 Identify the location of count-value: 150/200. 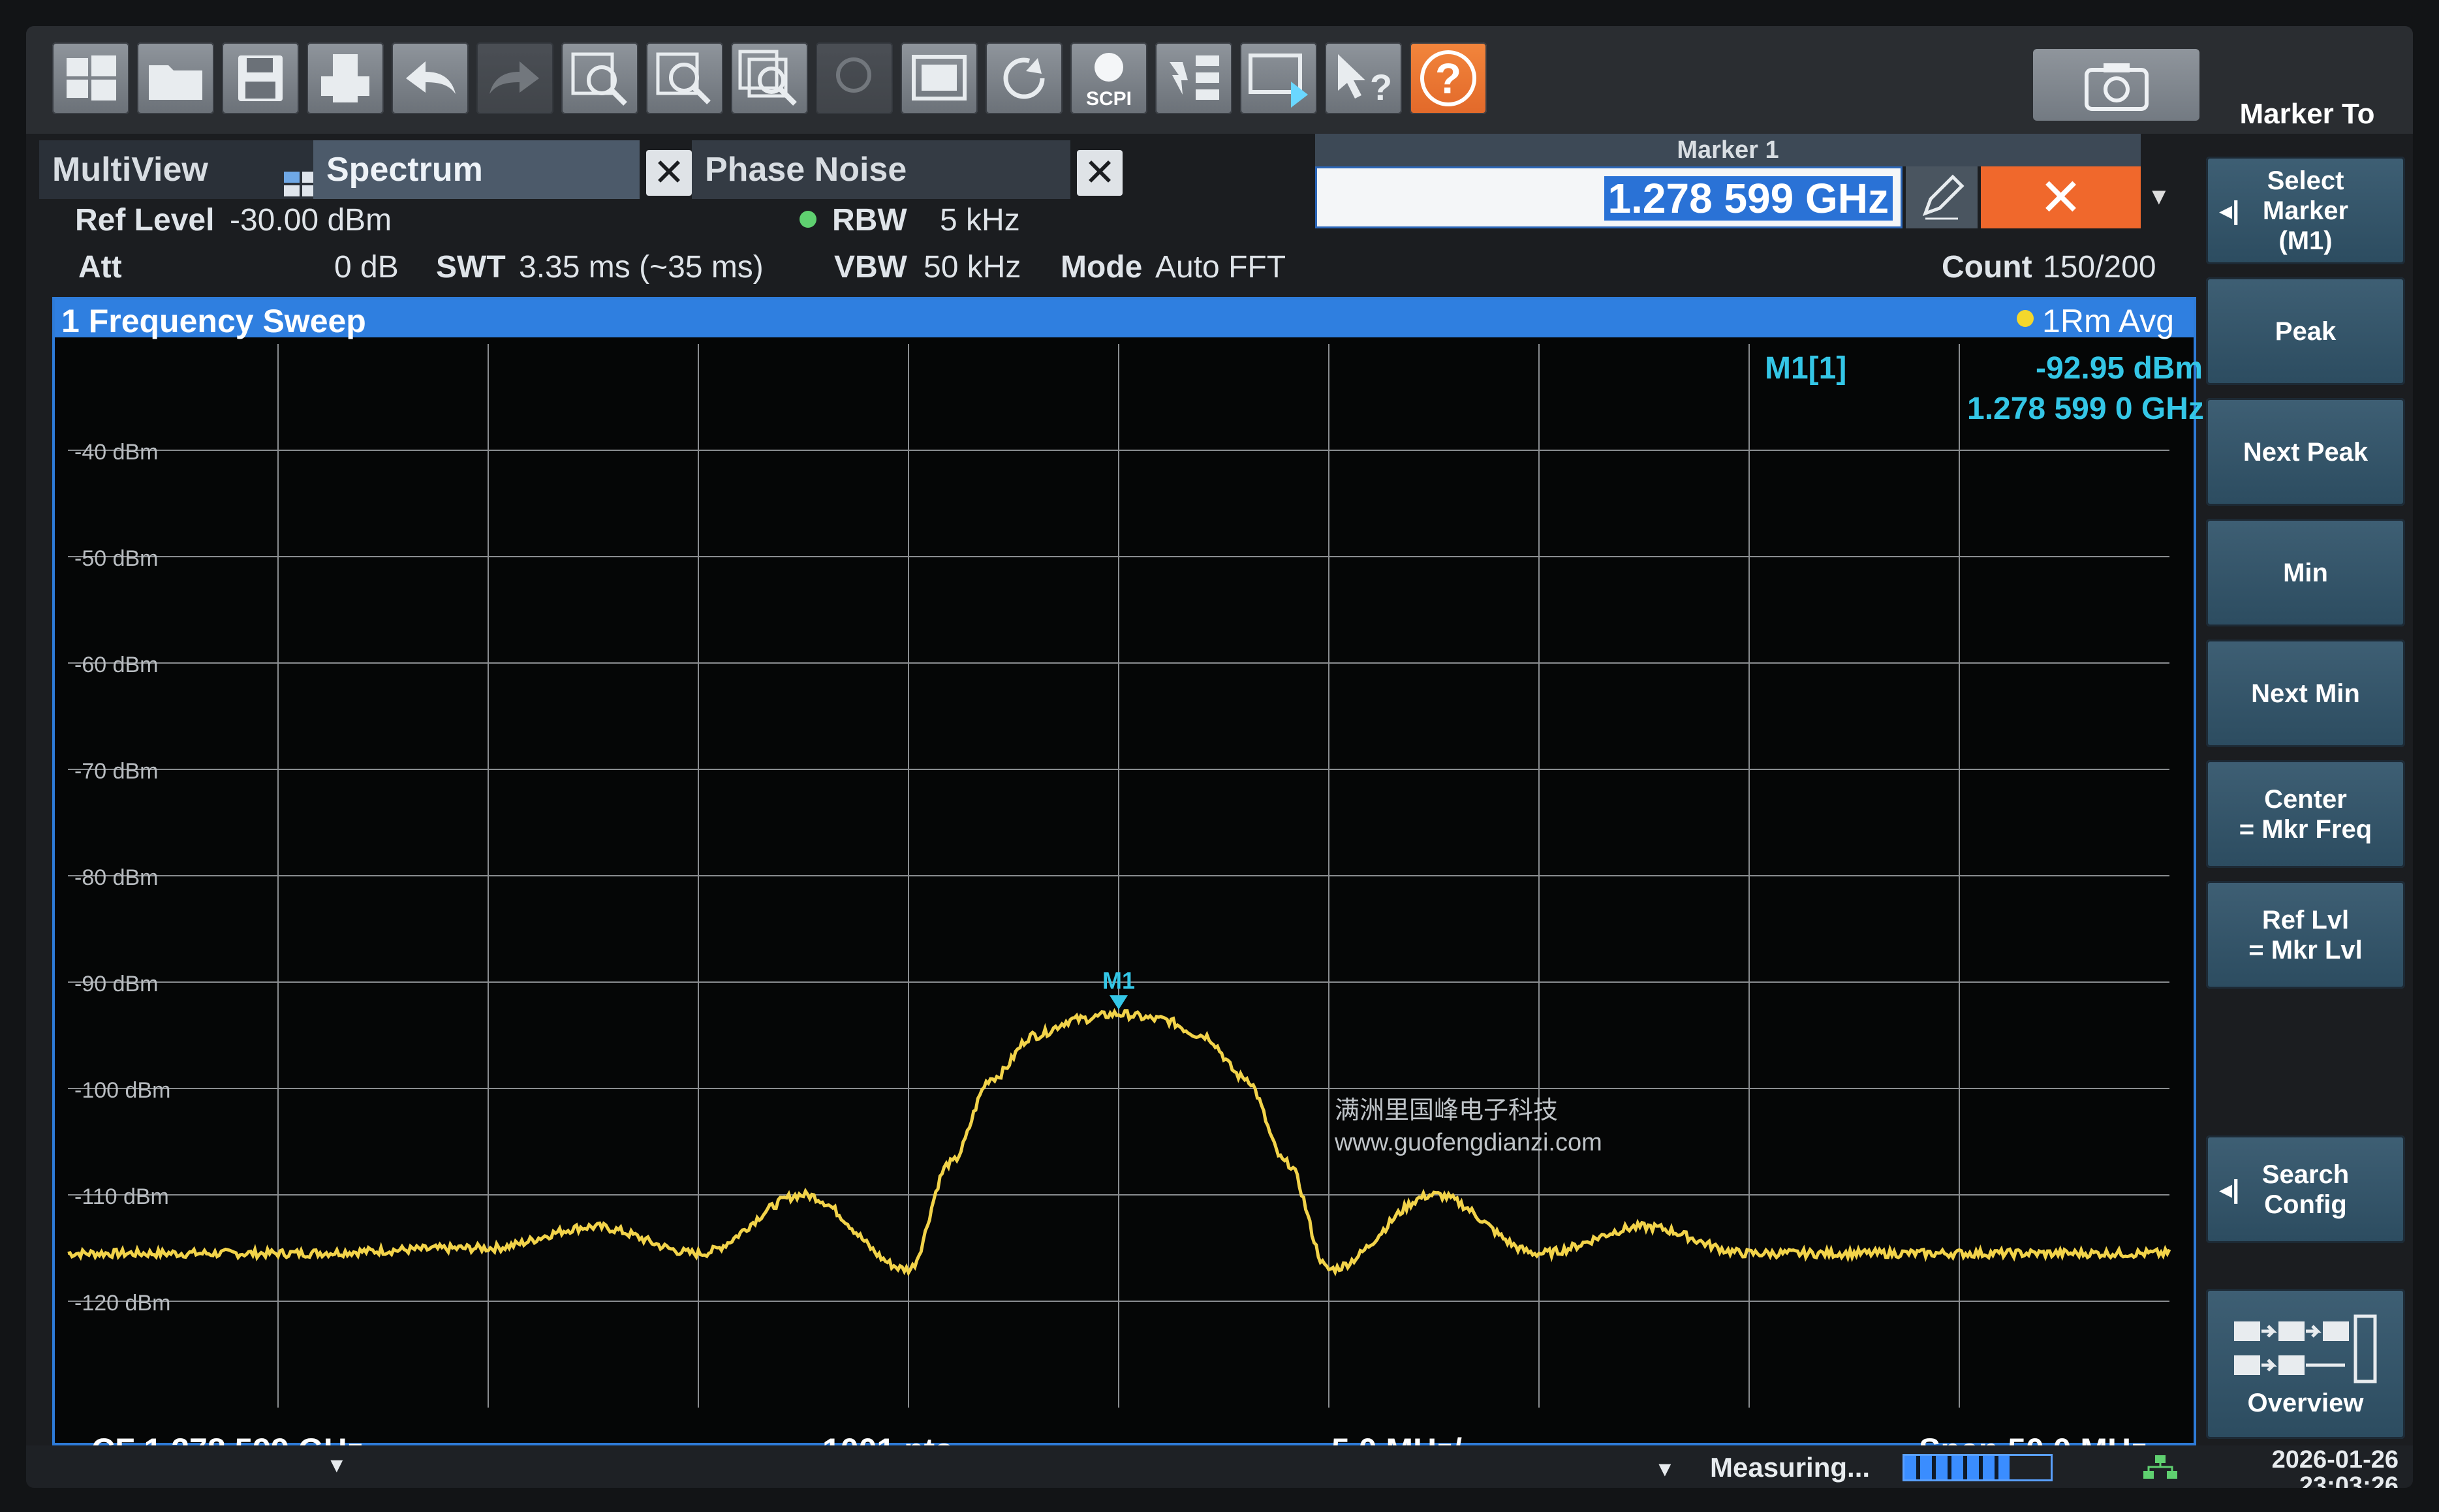
(2099, 267).